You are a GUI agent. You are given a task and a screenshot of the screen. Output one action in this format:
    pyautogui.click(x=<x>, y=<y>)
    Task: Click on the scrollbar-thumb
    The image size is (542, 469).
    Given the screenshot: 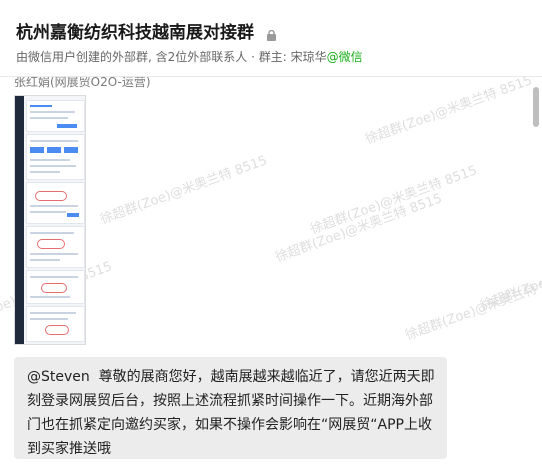 What is the action you would take?
    pyautogui.click(x=536, y=107)
    